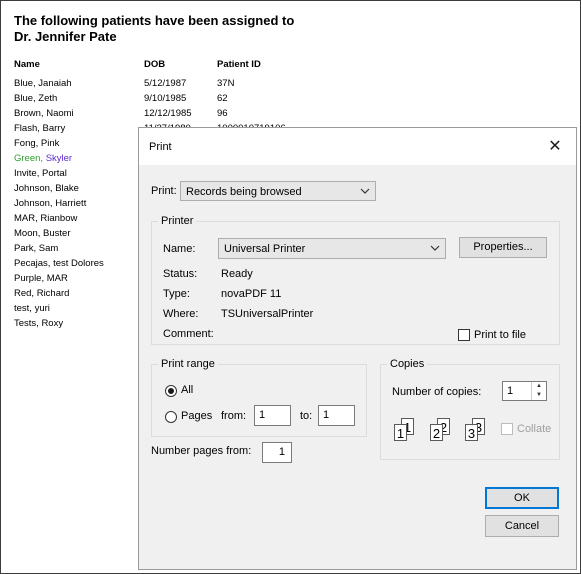 This screenshot has height=574, width=581. Describe the element at coordinates (201, 451) in the screenshot. I see `number-pages-from-label: Number pages from:` at that location.